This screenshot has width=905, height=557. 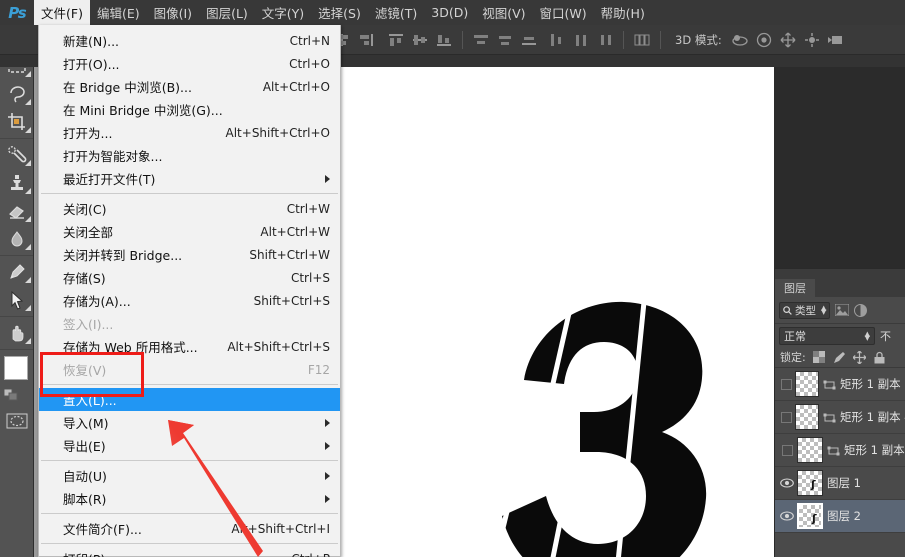 I want to click on tool-group-vector, so click(x=16, y=286).